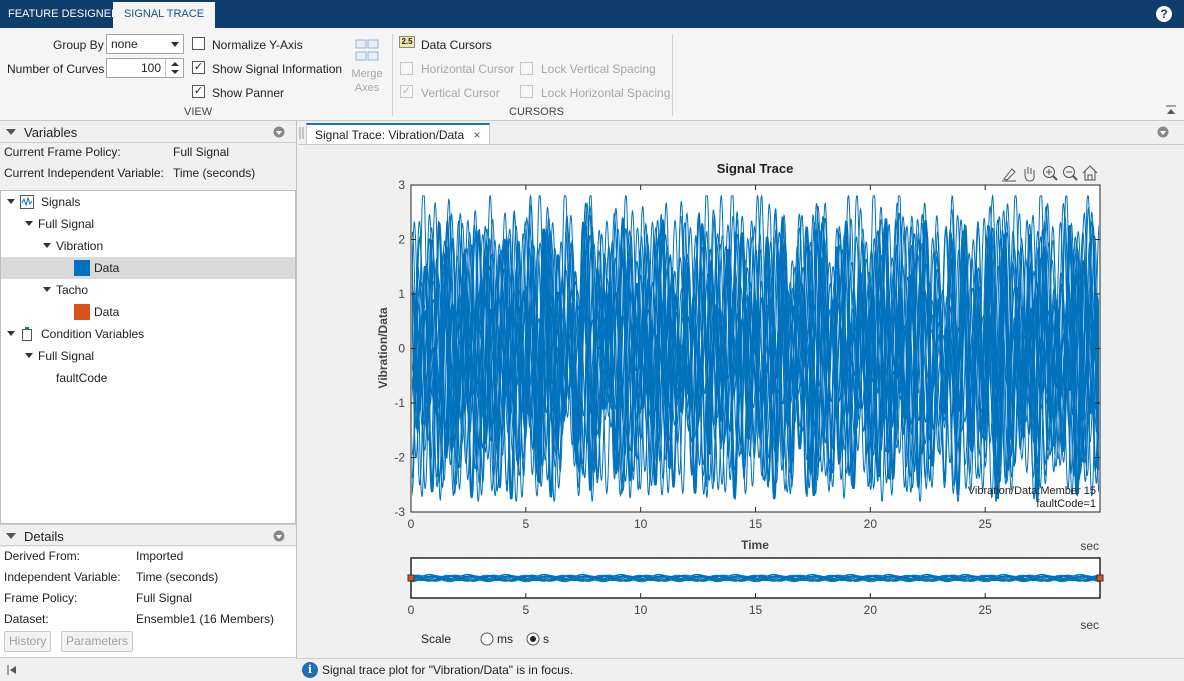 This screenshot has width=1184, height=681. I want to click on num-curves-spinner: 100, so click(145, 68).